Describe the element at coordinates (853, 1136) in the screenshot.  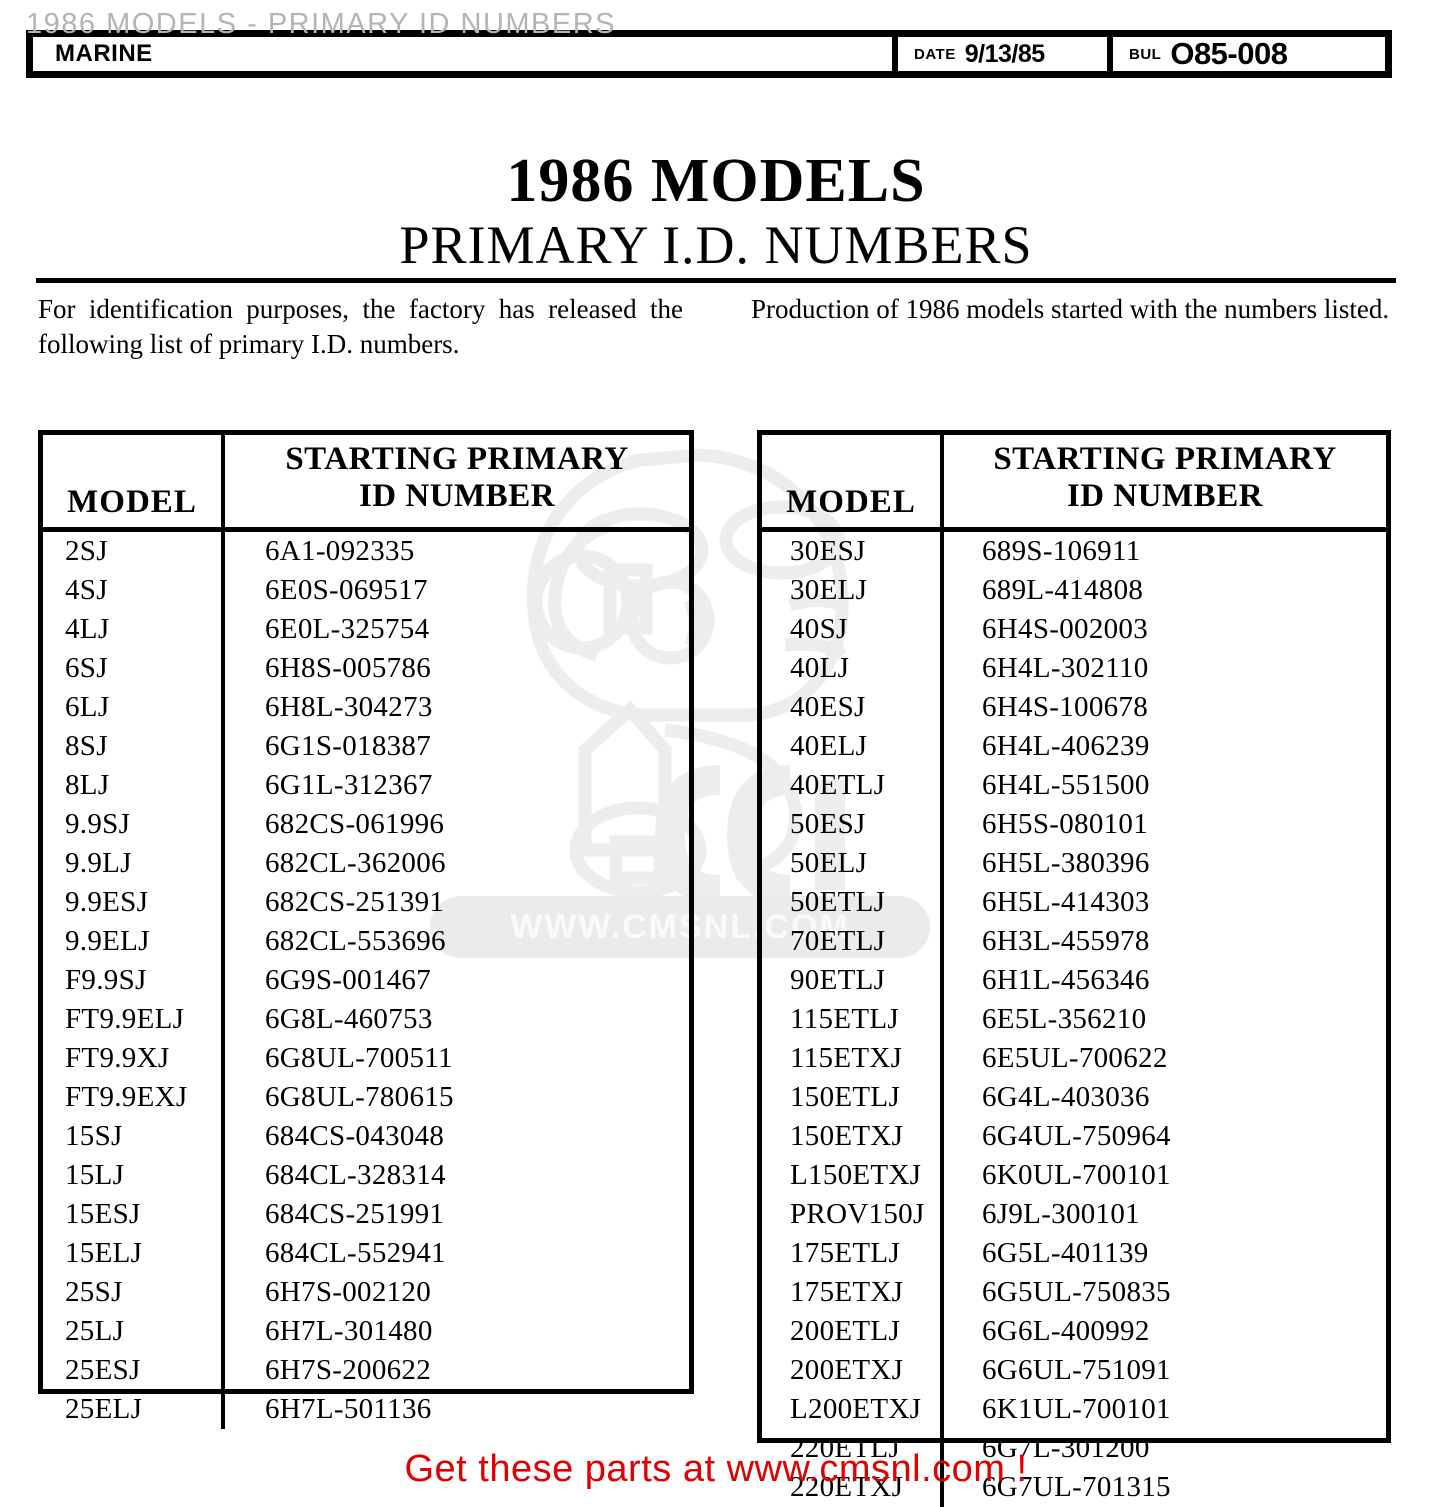
I see `cell-model: 150ETXJ` at that location.